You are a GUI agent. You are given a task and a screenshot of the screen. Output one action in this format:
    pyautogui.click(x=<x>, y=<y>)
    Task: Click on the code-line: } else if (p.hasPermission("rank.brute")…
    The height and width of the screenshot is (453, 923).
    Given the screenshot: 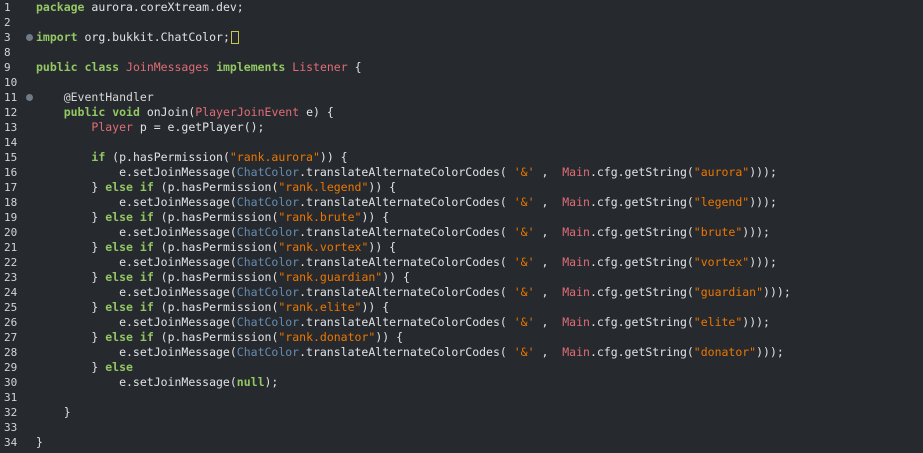 What is the action you would take?
    pyautogui.click(x=212, y=217)
    